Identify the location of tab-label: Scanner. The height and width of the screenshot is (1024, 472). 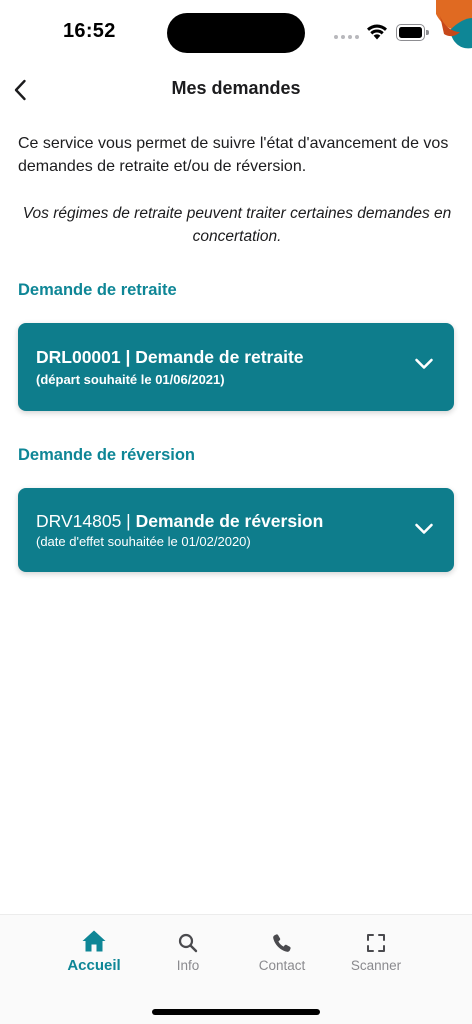
(376, 965).